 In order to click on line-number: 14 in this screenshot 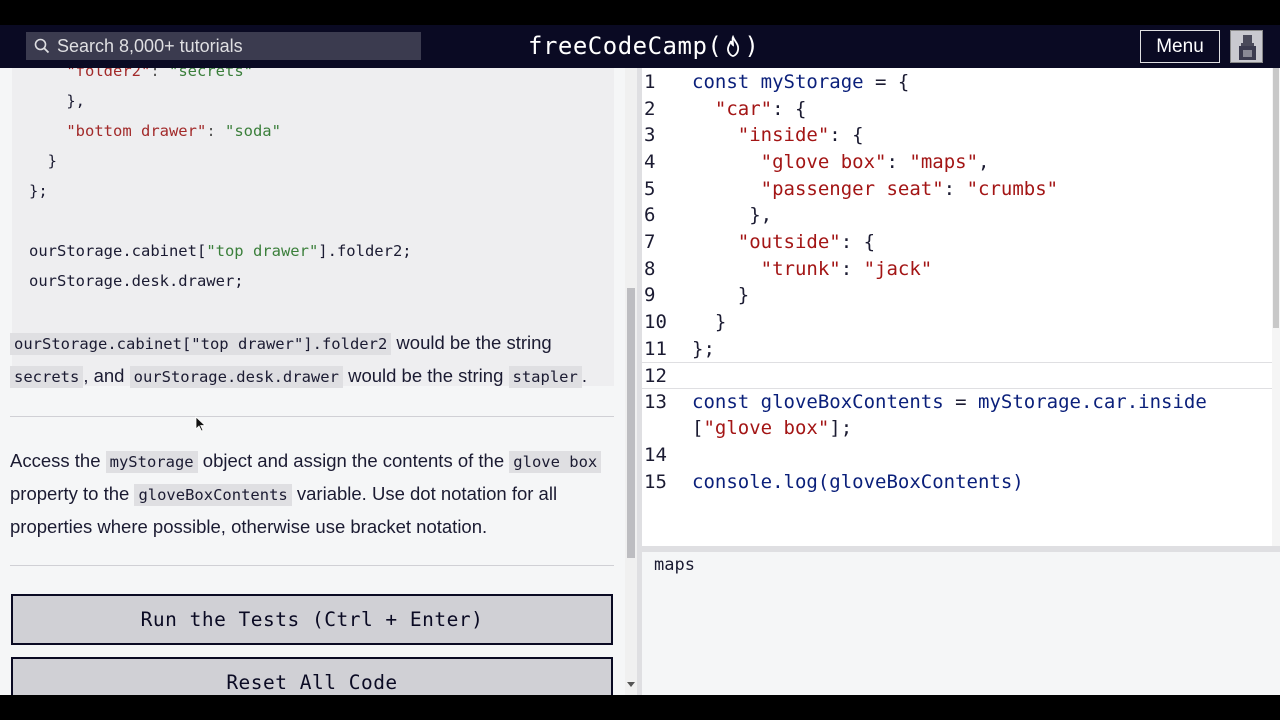, I will do `click(655, 455)`.